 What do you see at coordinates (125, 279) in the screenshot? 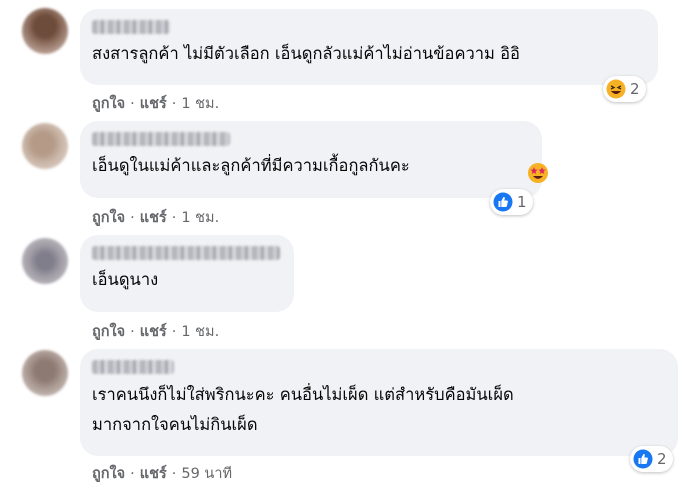
I see `comment-text: เอ็นดูนาง` at bounding box center [125, 279].